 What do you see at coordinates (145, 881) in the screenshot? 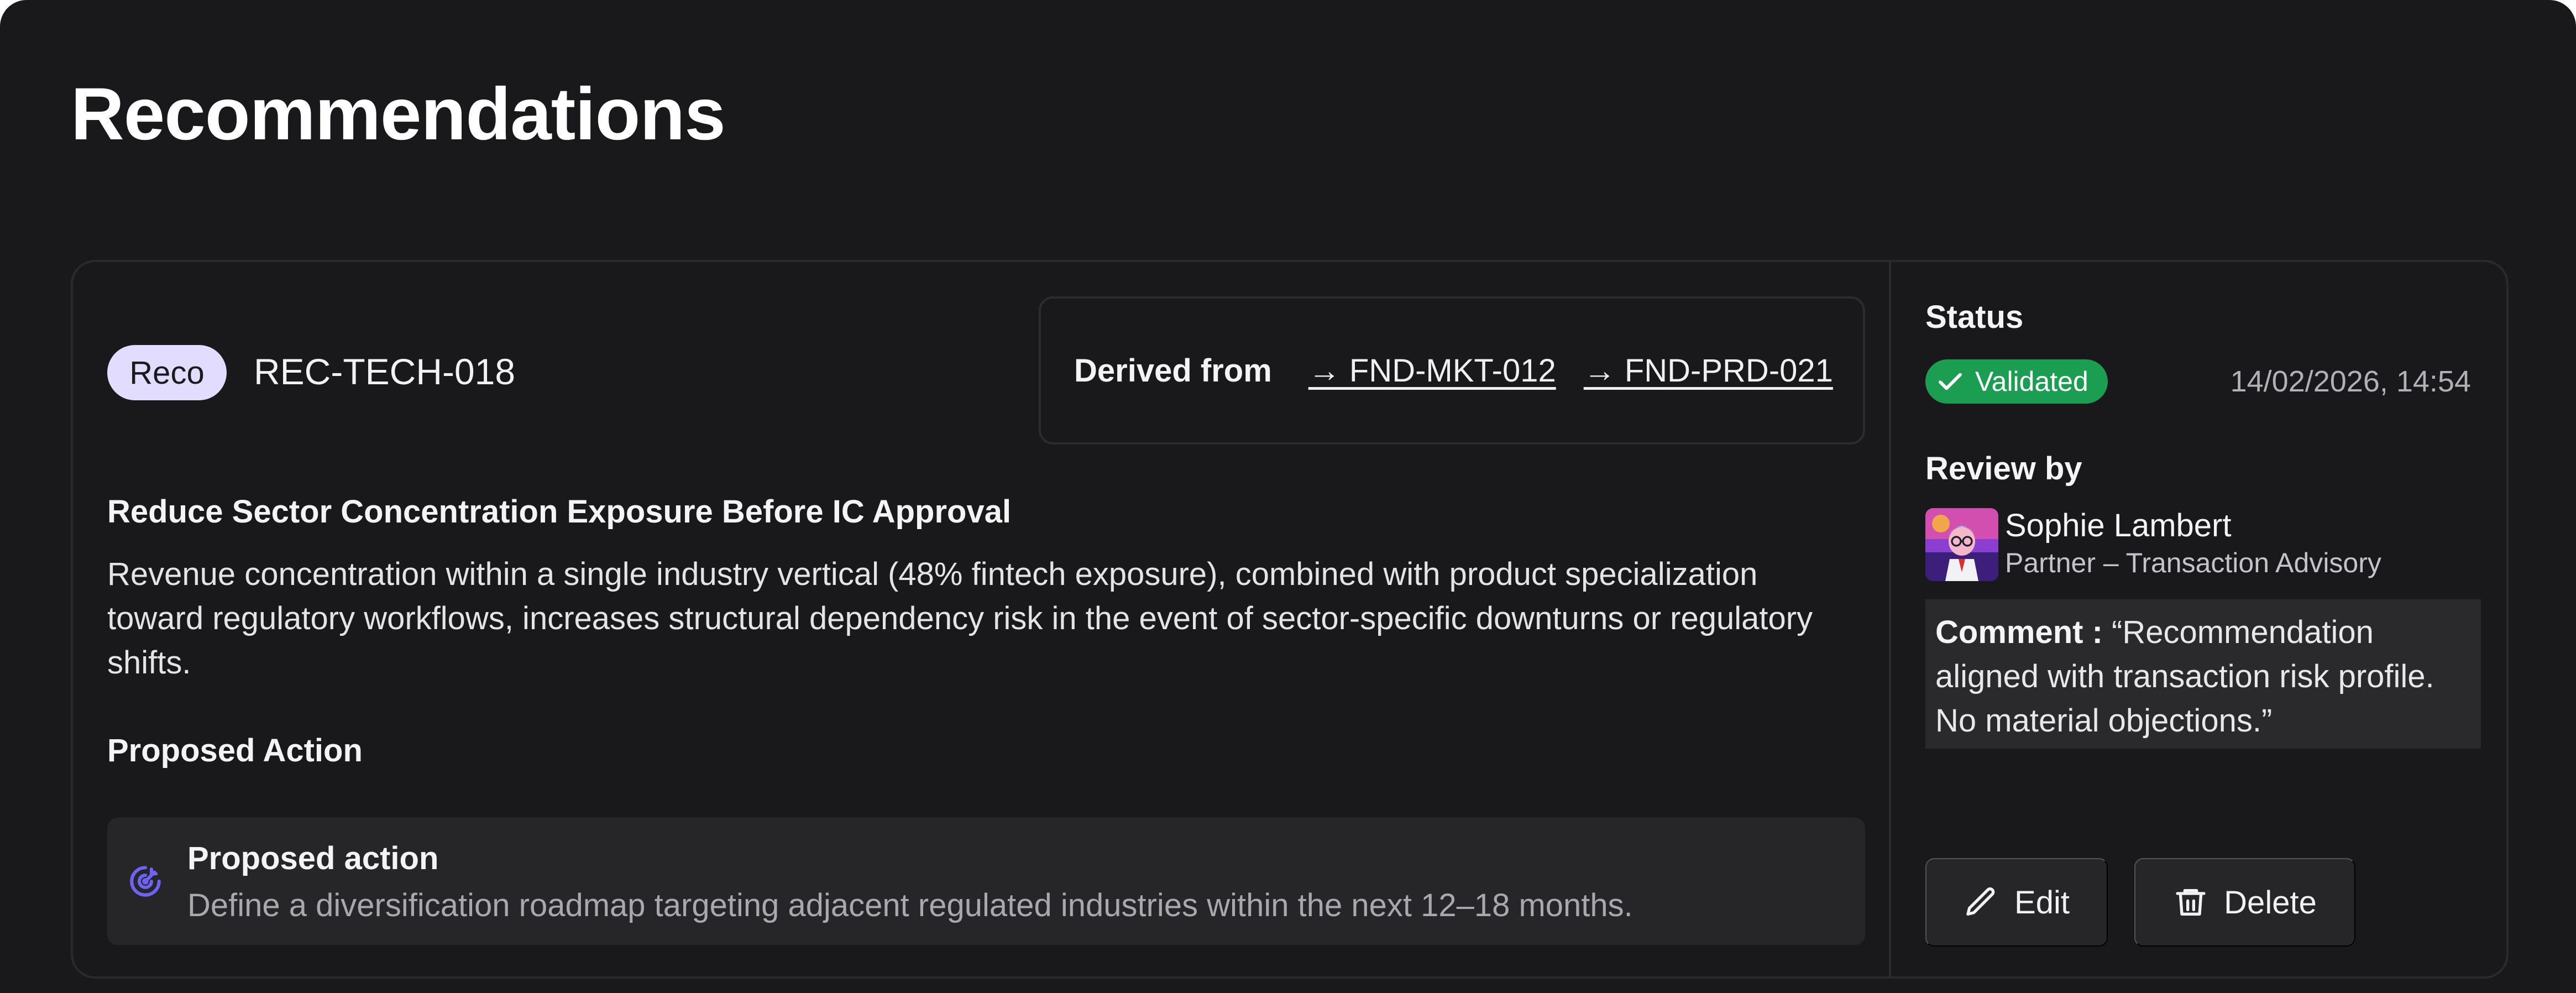
I see `target-icon` at bounding box center [145, 881].